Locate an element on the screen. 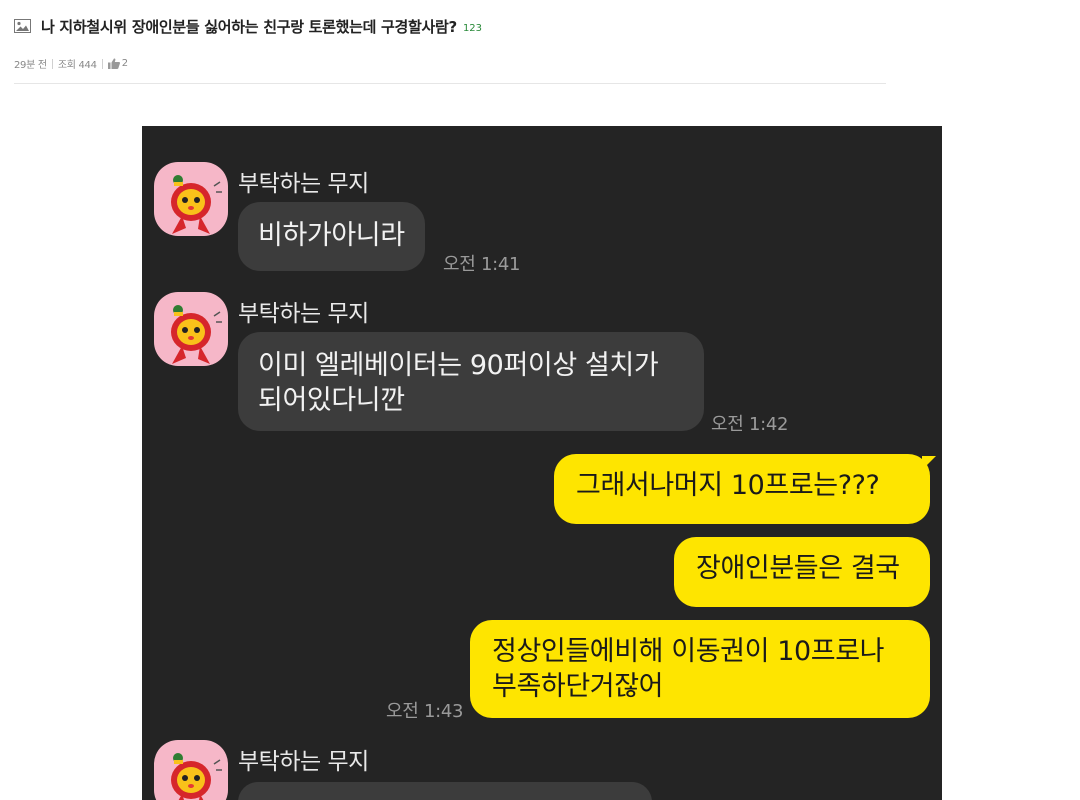 The image size is (1080, 800). bubble-tail is located at coordinates (929, 463).